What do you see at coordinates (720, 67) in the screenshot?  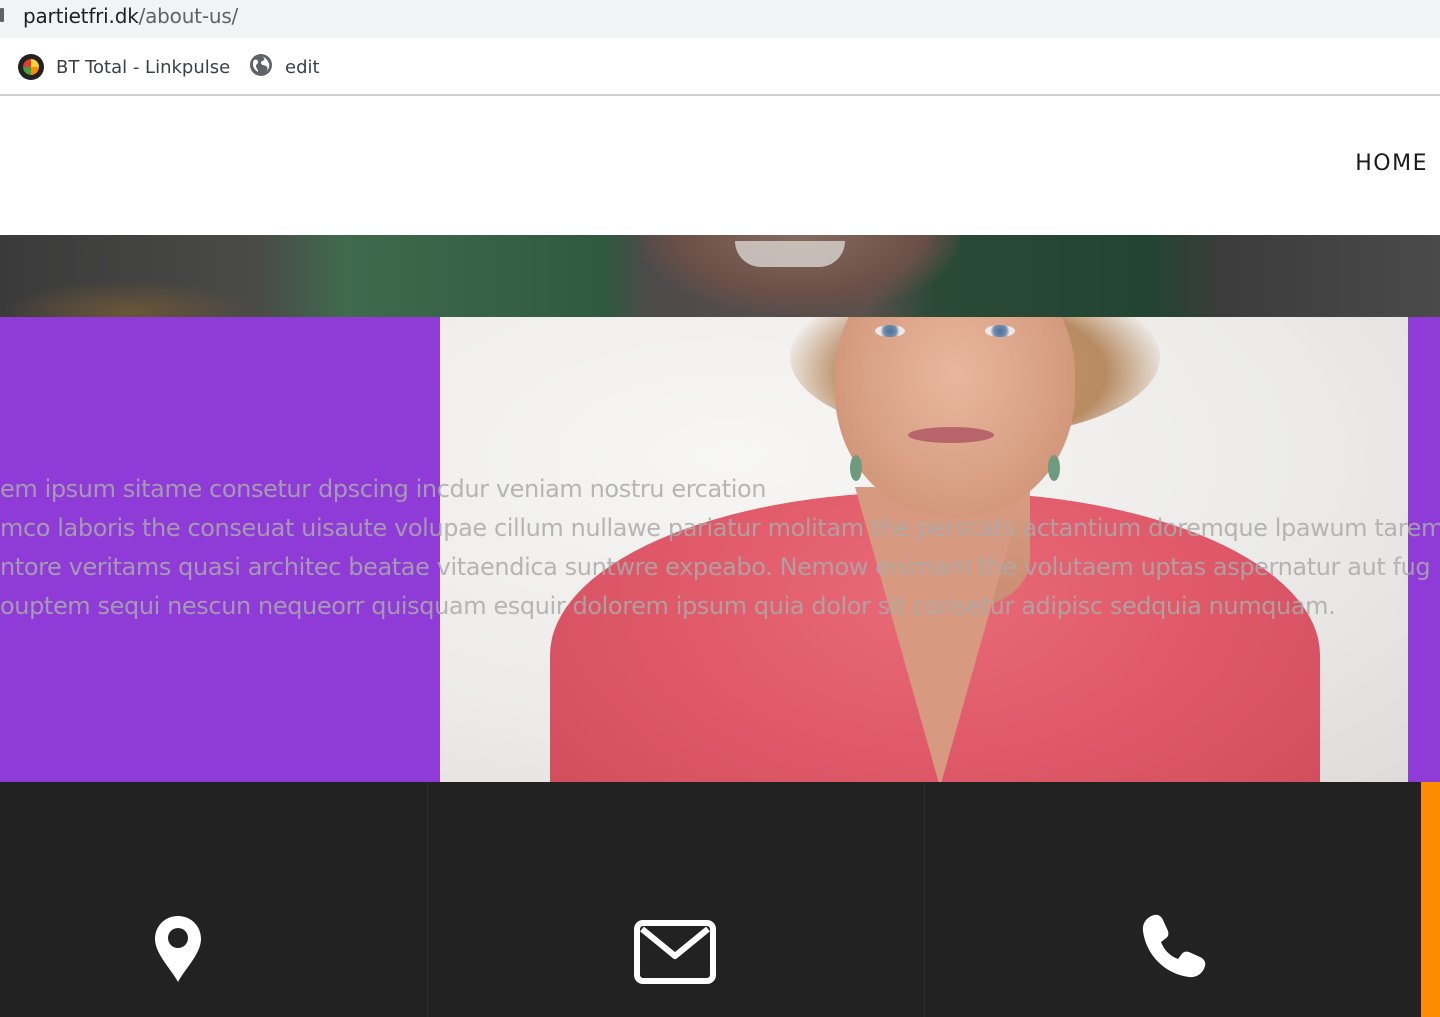 I see `bookmarks-bar: BT Total - Linkpulse edit` at bounding box center [720, 67].